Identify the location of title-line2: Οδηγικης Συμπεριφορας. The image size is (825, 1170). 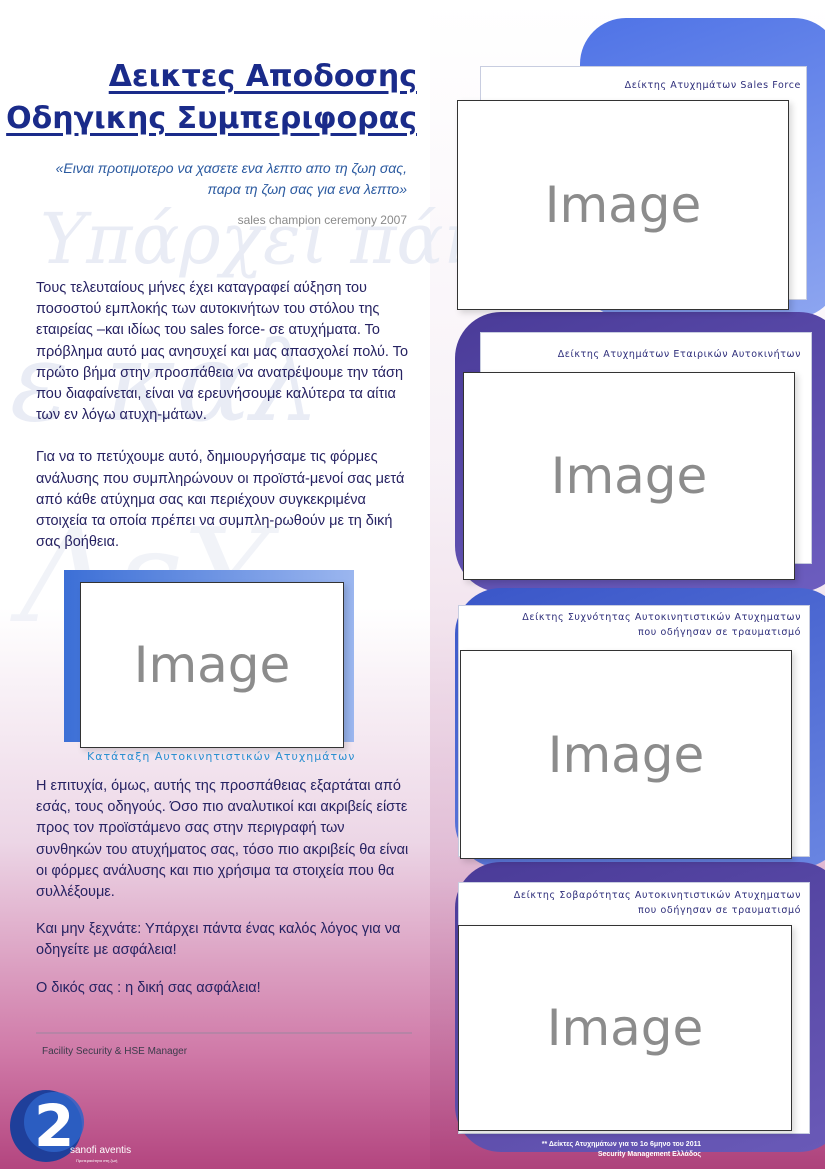
(211, 118).